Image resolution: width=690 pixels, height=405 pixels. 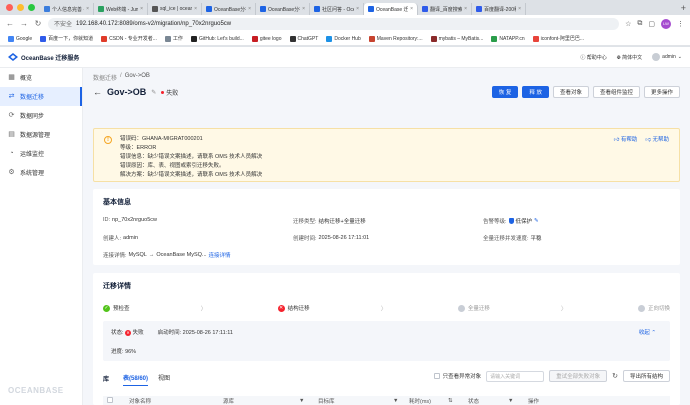 I want to click on sidebar-item: ⟳ 数据同步, so click(x=41, y=115).